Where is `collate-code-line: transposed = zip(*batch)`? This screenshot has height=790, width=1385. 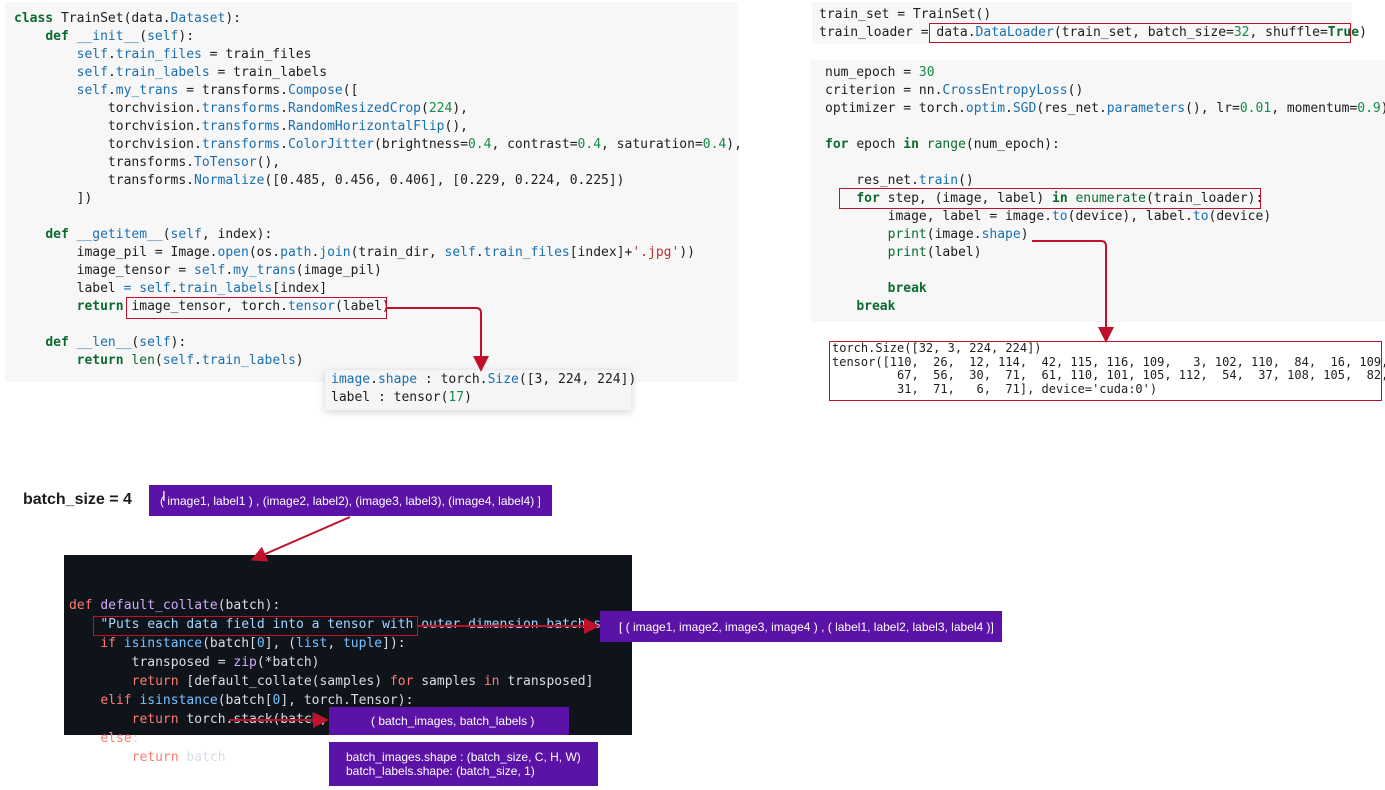 collate-code-line: transposed = zip(*batch) is located at coordinates (194, 662).